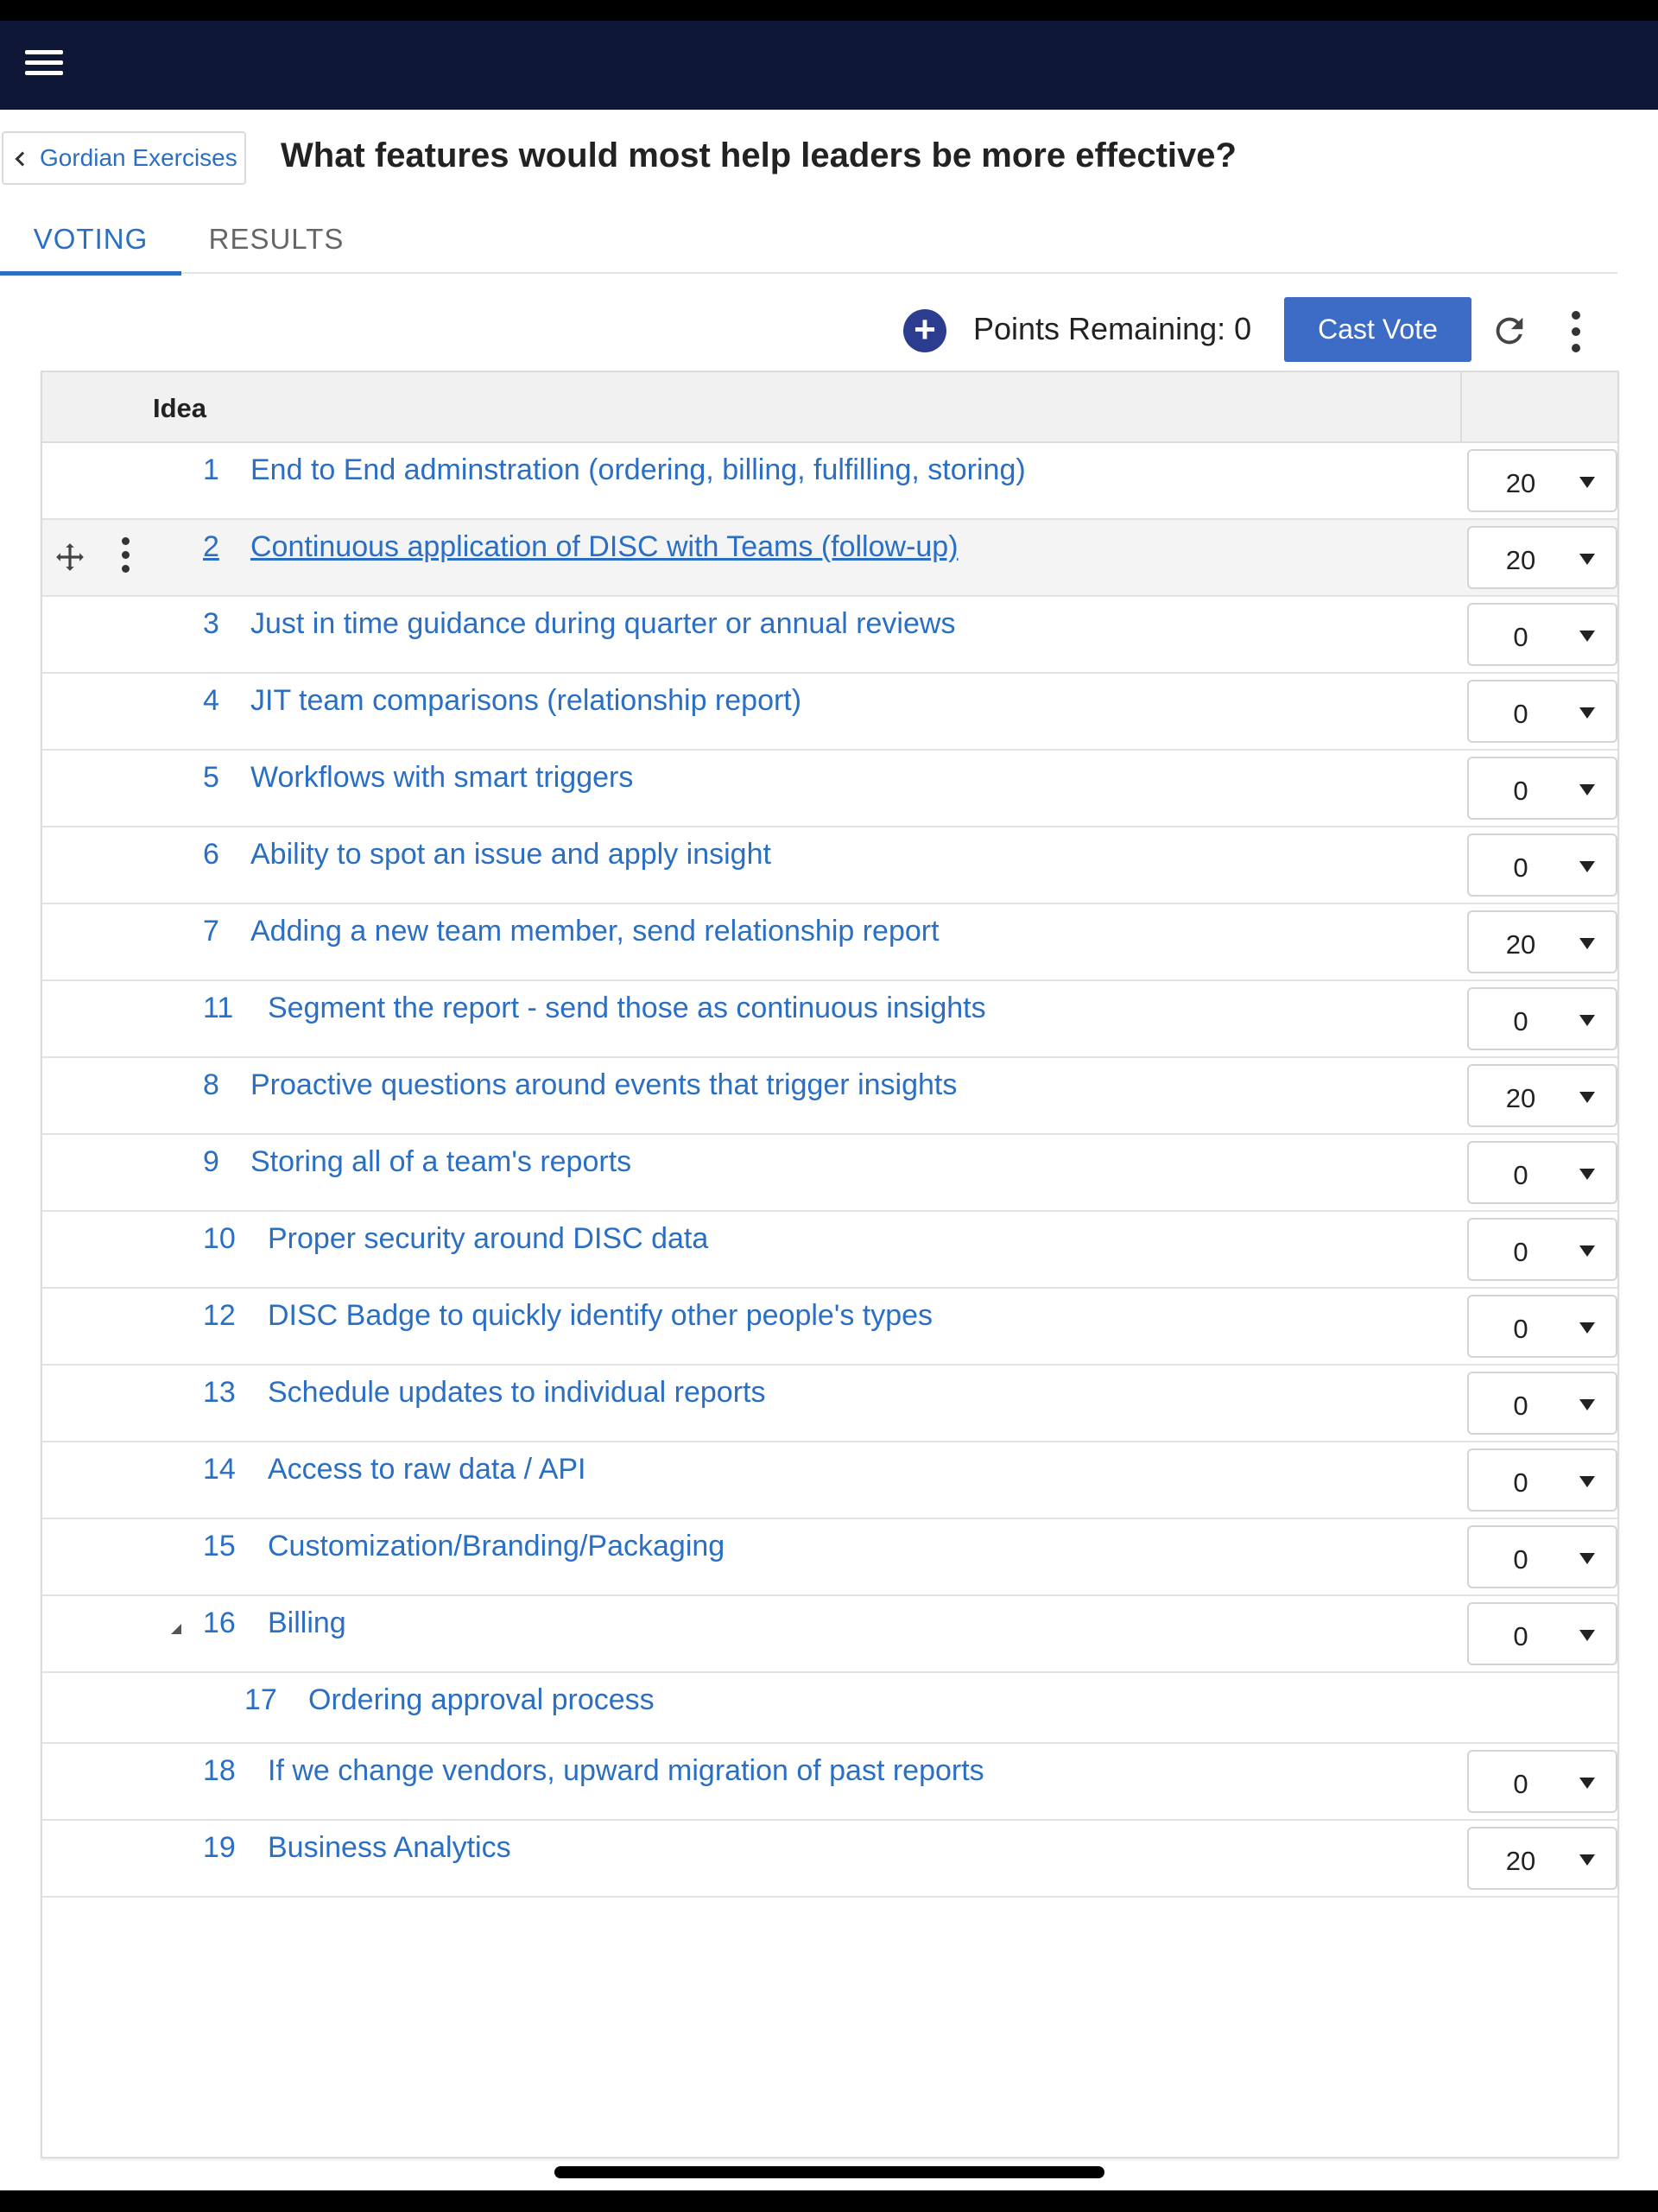 The height and width of the screenshot is (2212, 1658). I want to click on idea-number: 5, so click(211, 777).